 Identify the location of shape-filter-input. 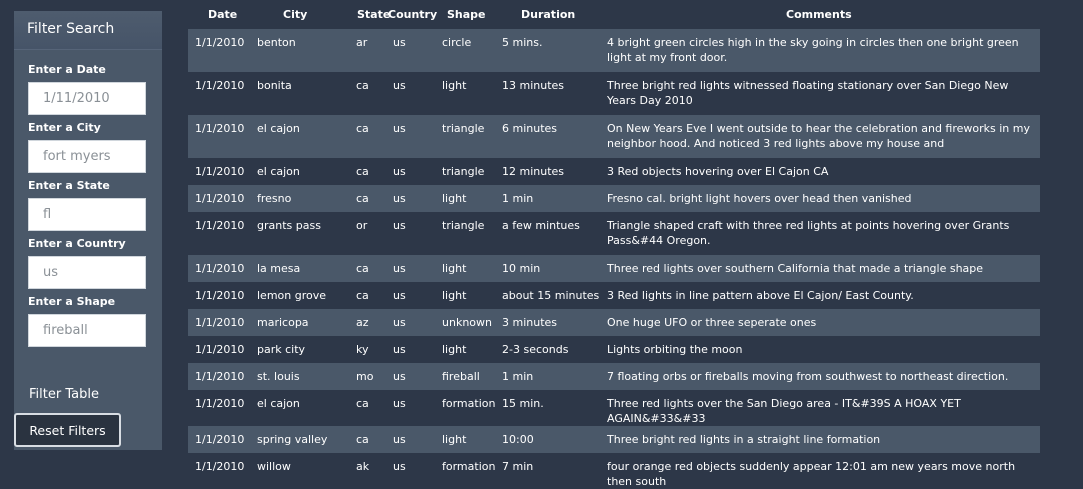
(87, 330).